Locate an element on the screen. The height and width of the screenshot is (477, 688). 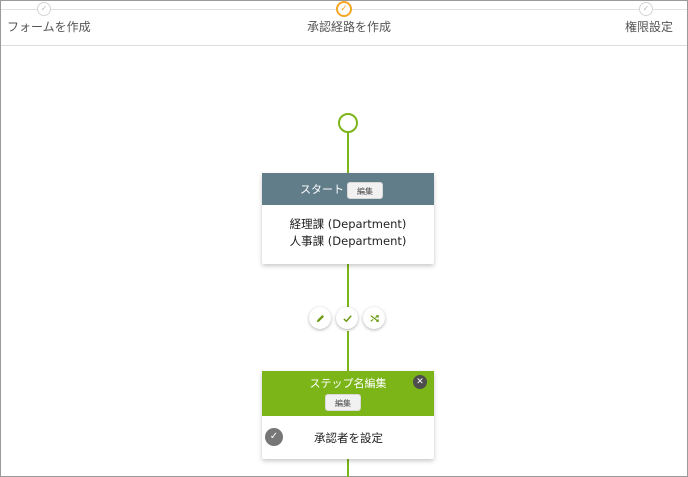
department-item: 人事課 (Department) is located at coordinates (348, 241).